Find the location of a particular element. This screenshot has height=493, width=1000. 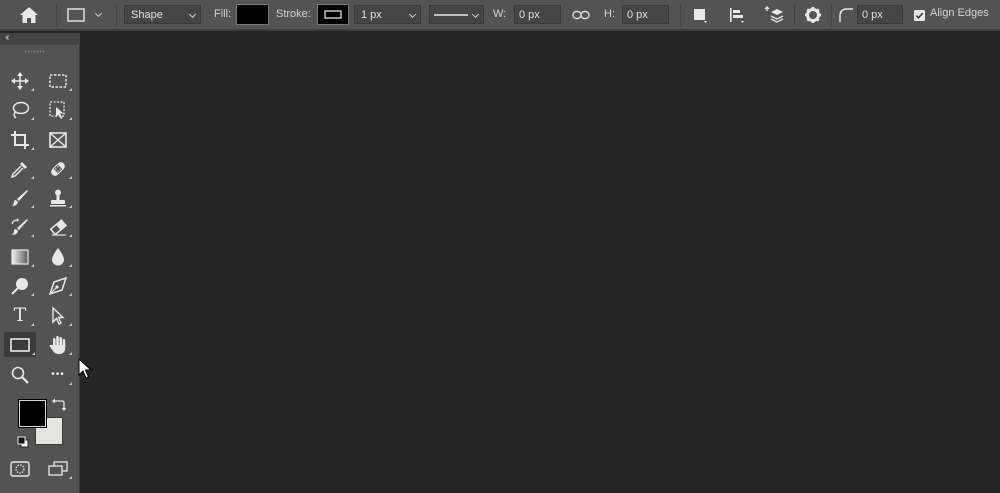

height-label: H: is located at coordinates (609, 14).